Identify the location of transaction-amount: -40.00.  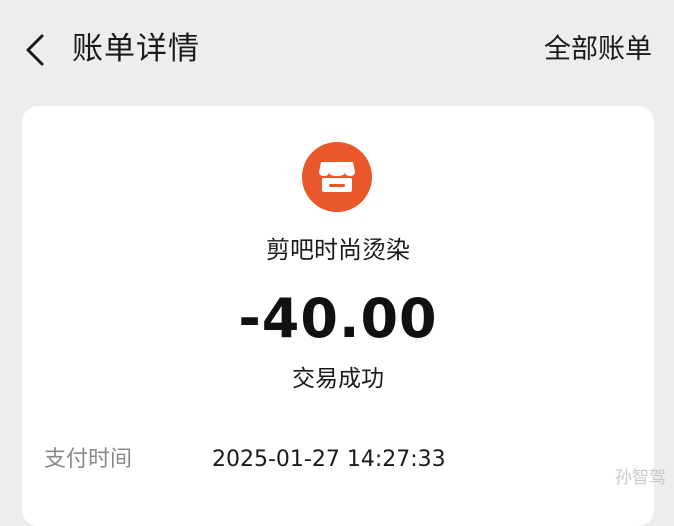
(338, 318).